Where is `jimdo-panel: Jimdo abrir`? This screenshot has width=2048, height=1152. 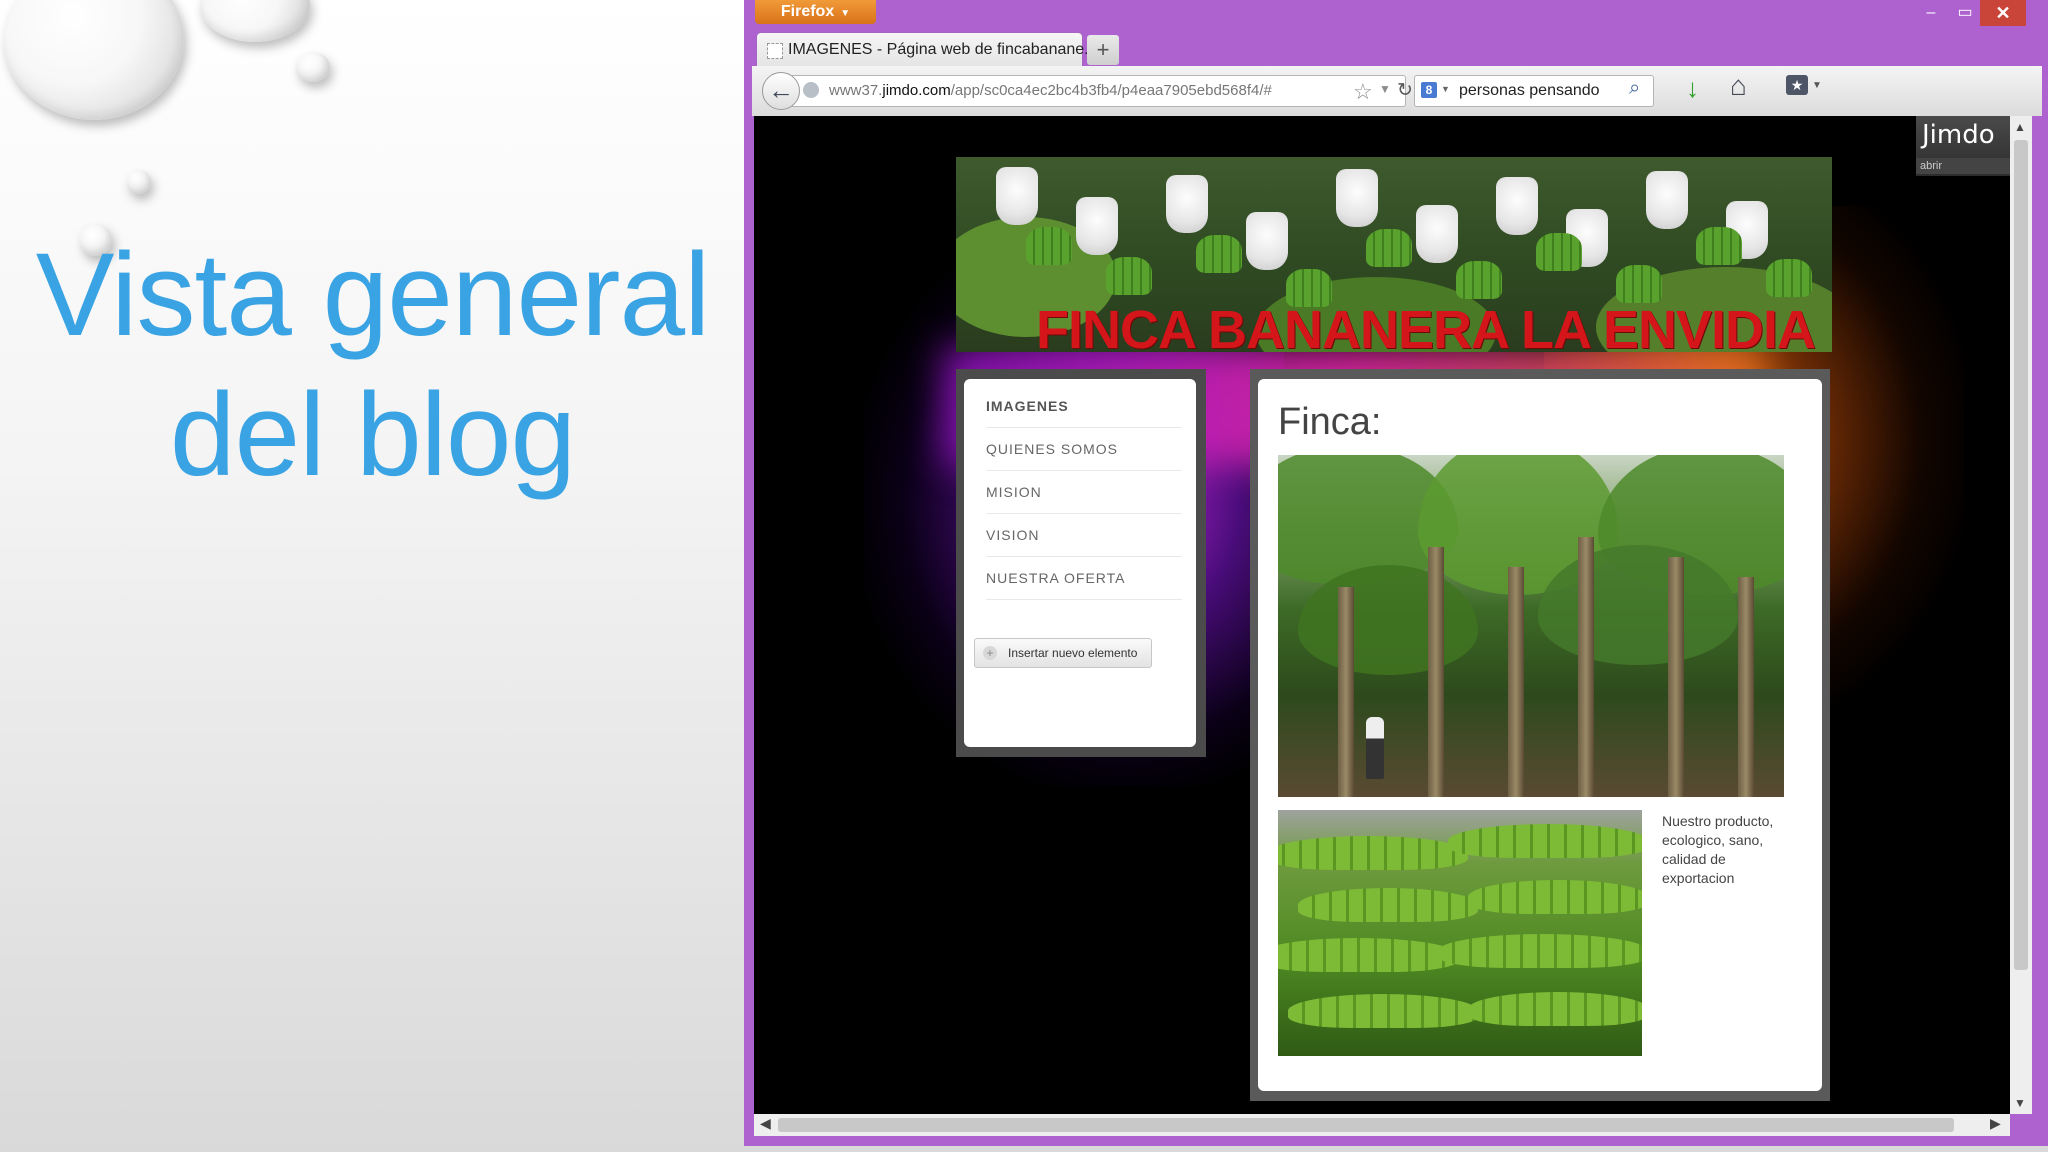 jimdo-panel: Jimdo abrir is located at coordinates (1963, 146).